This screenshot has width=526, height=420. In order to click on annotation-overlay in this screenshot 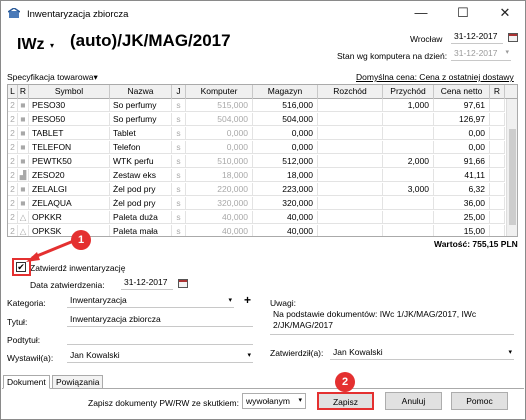, I will do `click(44, 257)`.